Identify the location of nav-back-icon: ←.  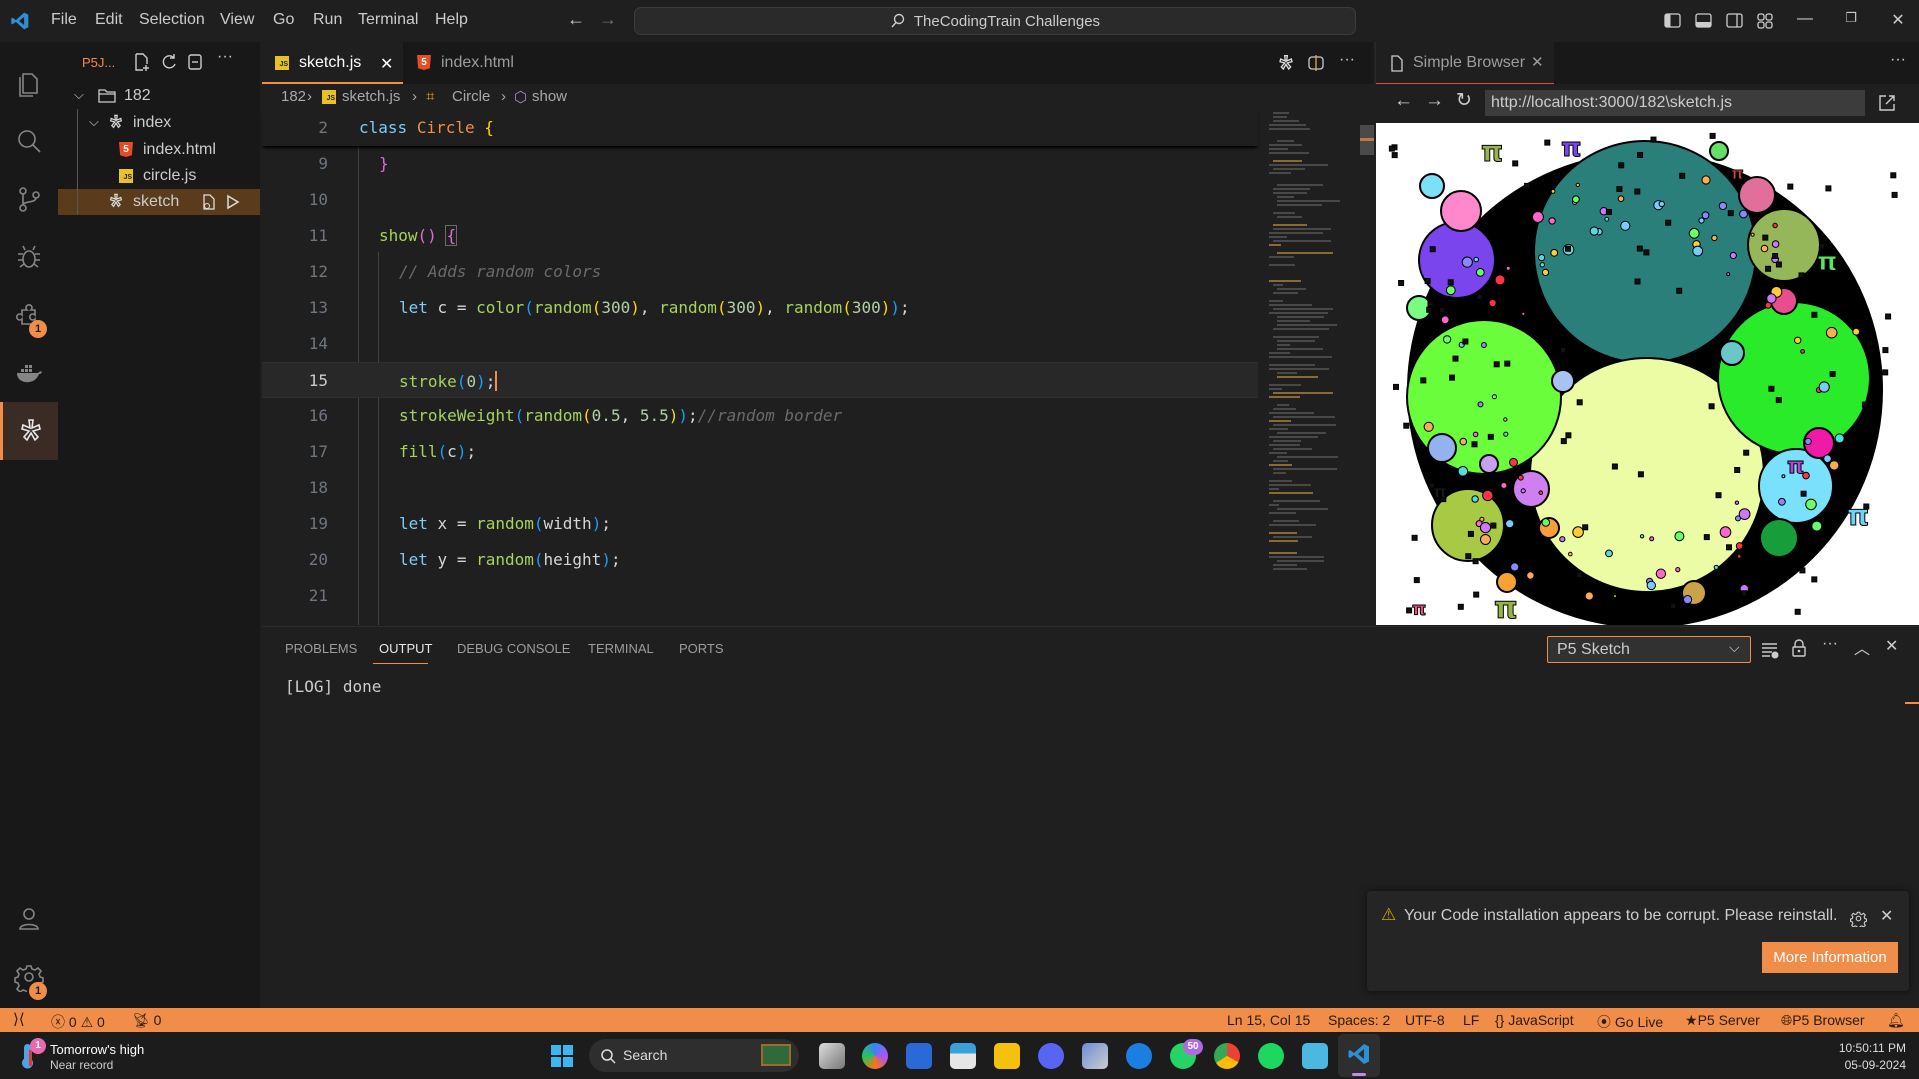
(576, 19).